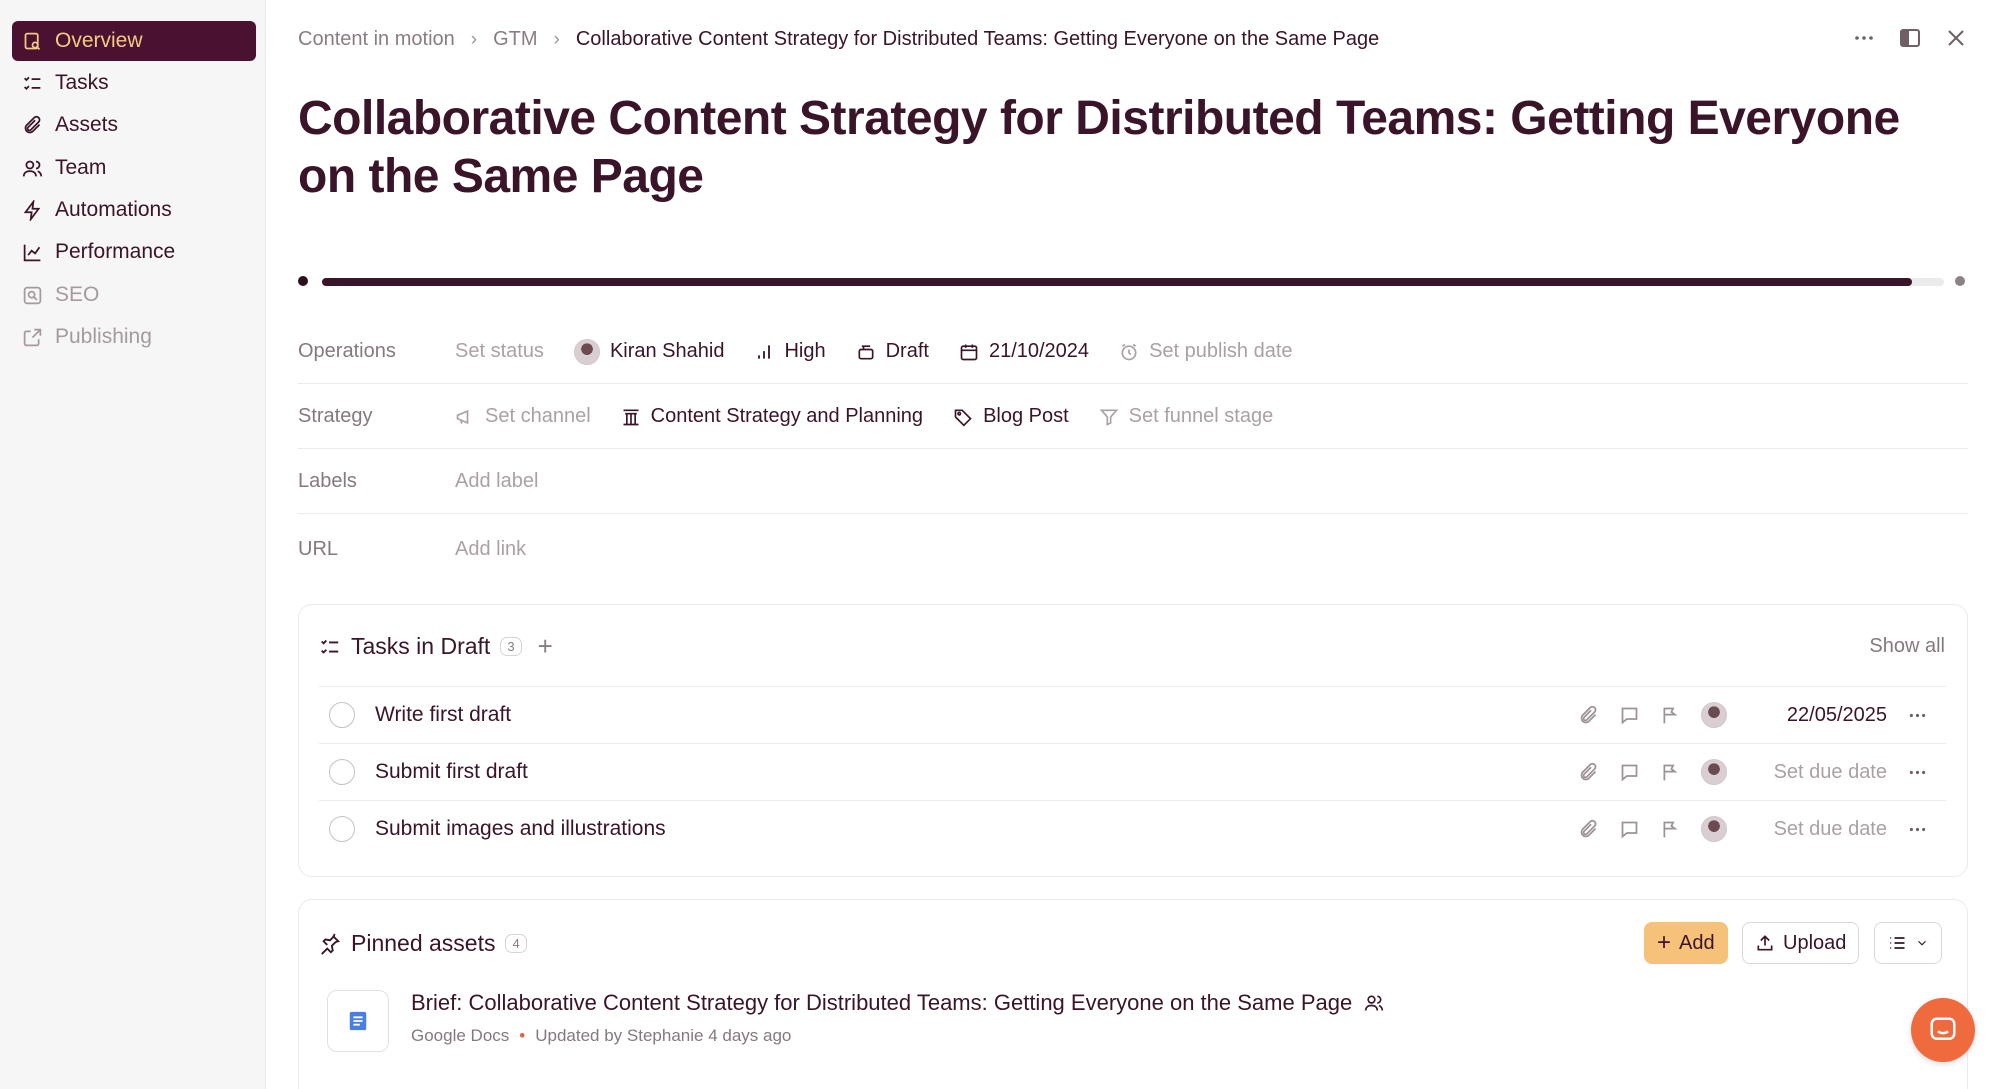 The height and width of the screenshot is (1089, 1999). What do you see at coordinates (77, 294) in the screenshot?
I see `sidebar-item-label: SEO` at bounding box center [77, 294].